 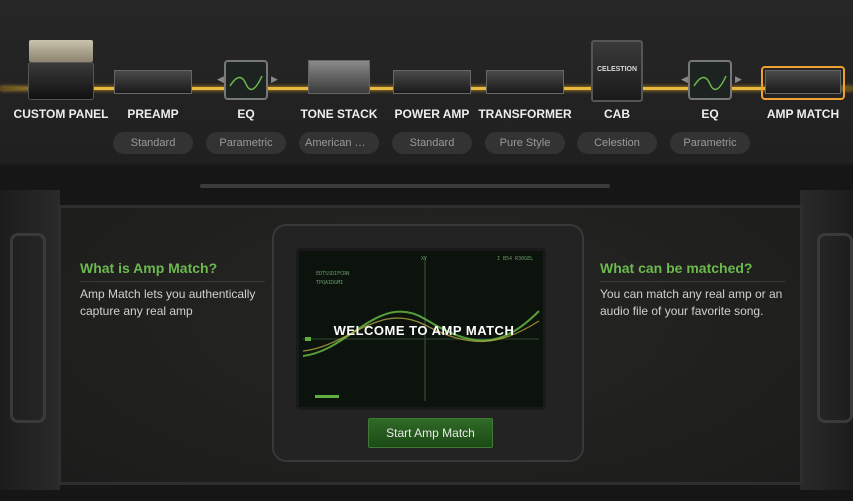 What do you see at coordinates (149, 268) in the screenshot?
I see `left-info-title: What is Amp Match?` at bounding box center [149, 268].